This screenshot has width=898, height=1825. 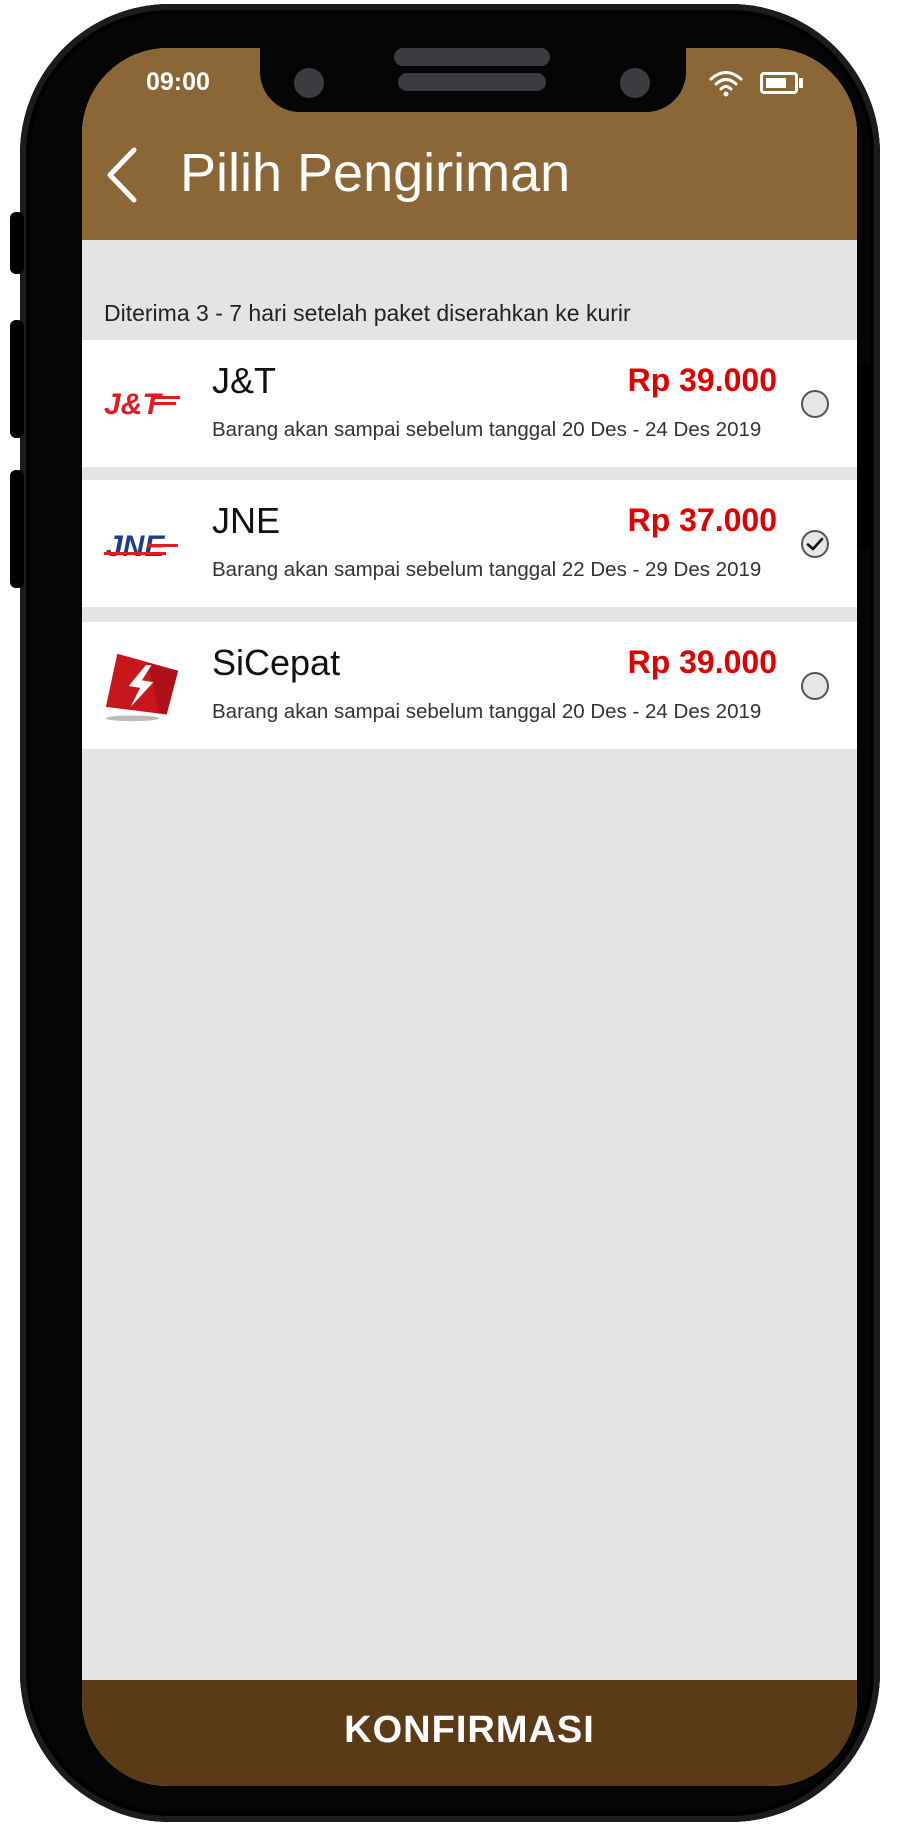 I want to click on radio-button-selected, so click(x=815, y=544).